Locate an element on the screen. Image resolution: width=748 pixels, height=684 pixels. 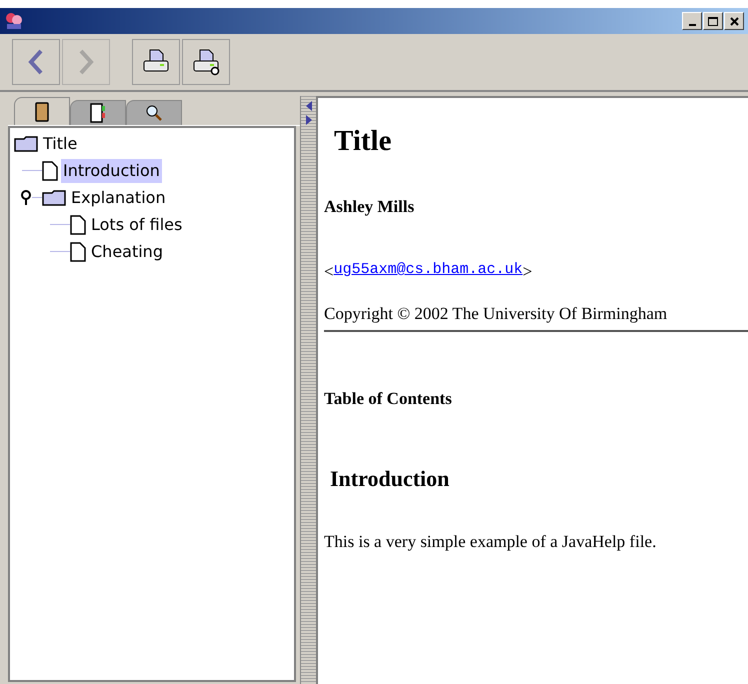
bracket-text: < is located at coordinates (329, 272).